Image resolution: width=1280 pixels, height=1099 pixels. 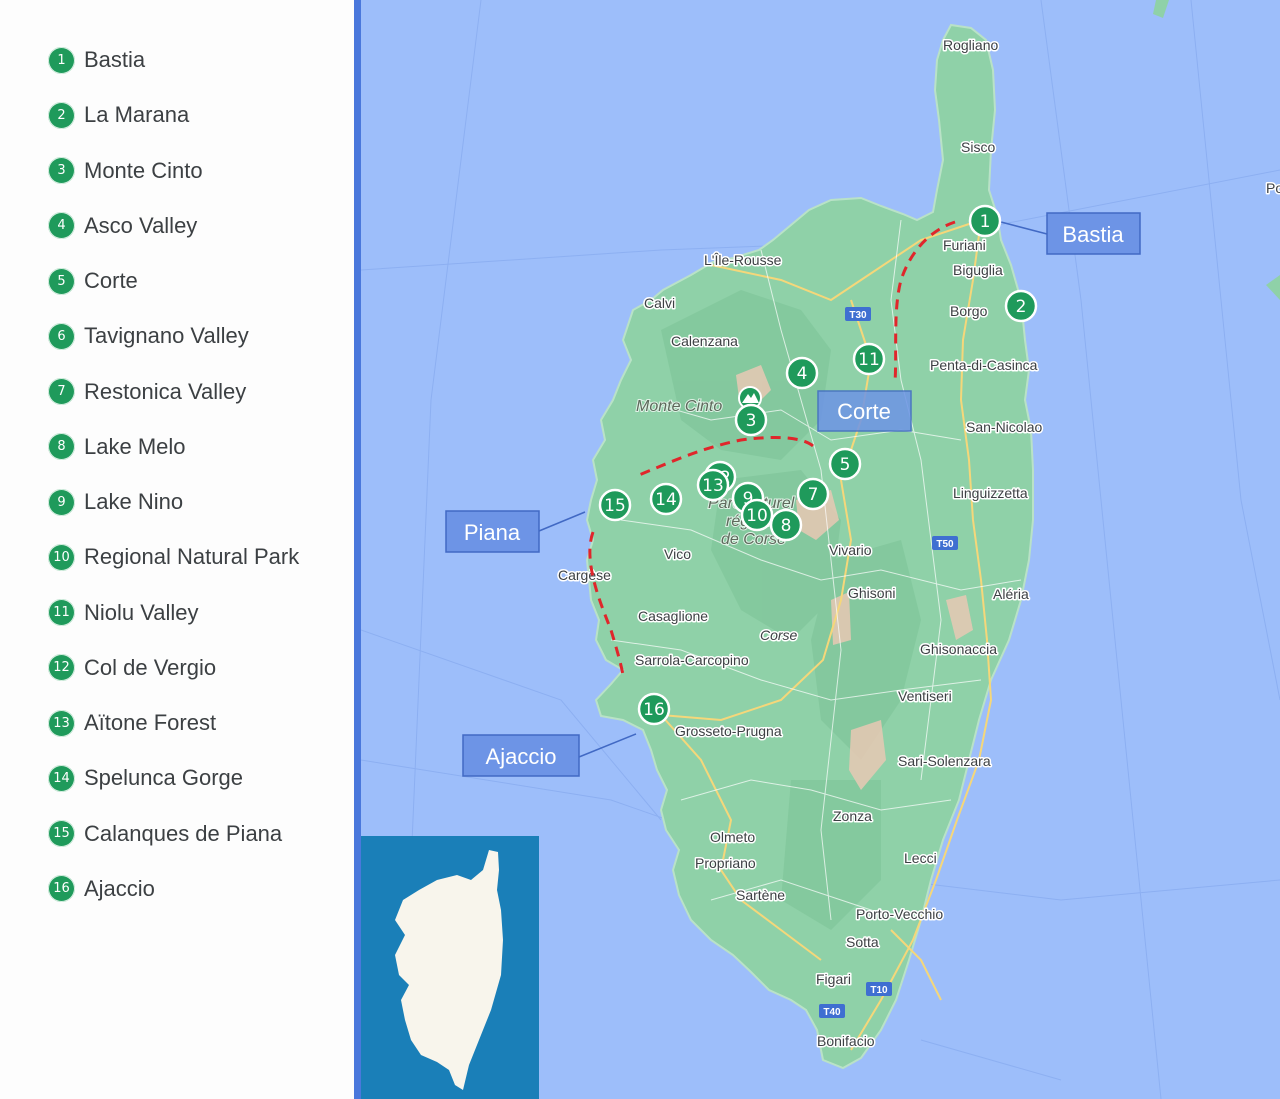 I want to click on itinerary-item: 3 Monte Cinto, so click(x=125, y=171).